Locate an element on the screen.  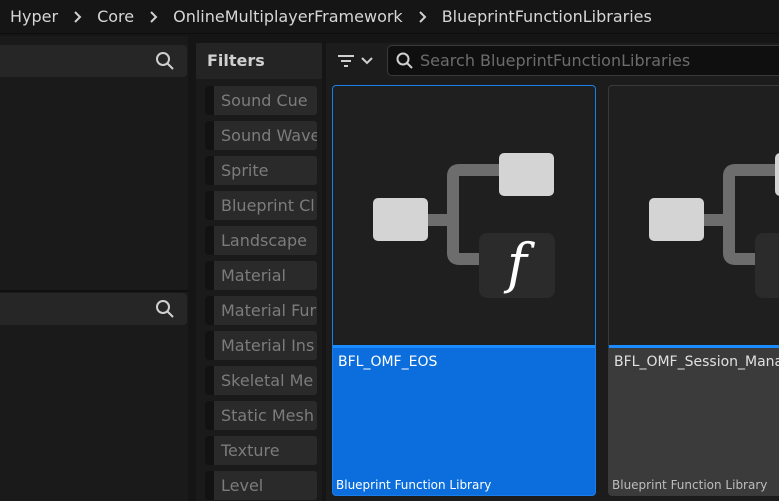
asset-search-box is located at coordinates (583, 60).